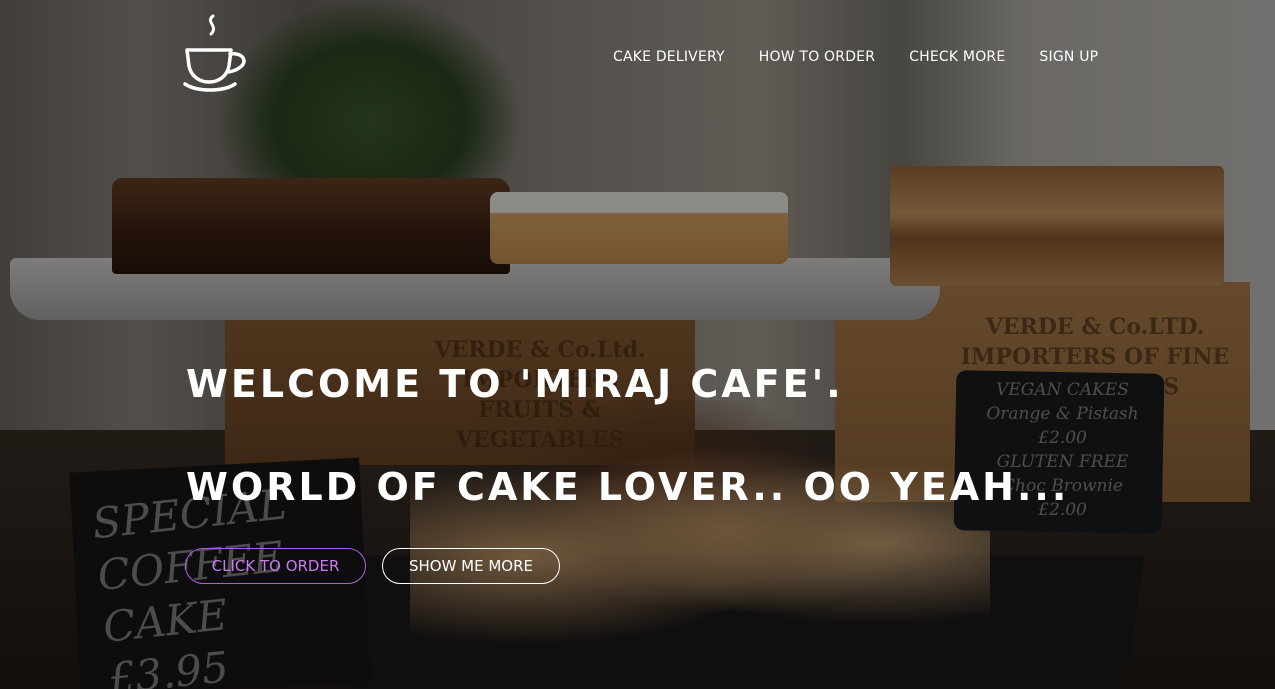 The image size is (1275, 689). What do you see at coordinates (669, 57) in the screenshot?
I see `nav-cake-delivery: CAKE DELIVERY` at bounding box center [669, 57].